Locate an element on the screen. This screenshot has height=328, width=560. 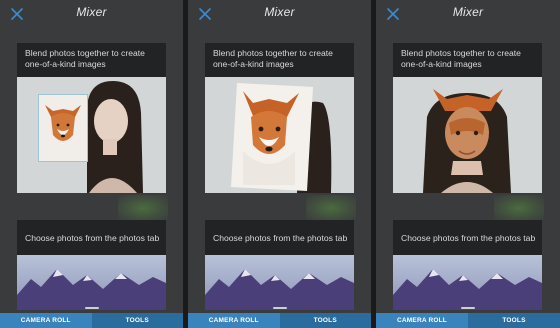
fox-photo is located at coordinates (63, 128).